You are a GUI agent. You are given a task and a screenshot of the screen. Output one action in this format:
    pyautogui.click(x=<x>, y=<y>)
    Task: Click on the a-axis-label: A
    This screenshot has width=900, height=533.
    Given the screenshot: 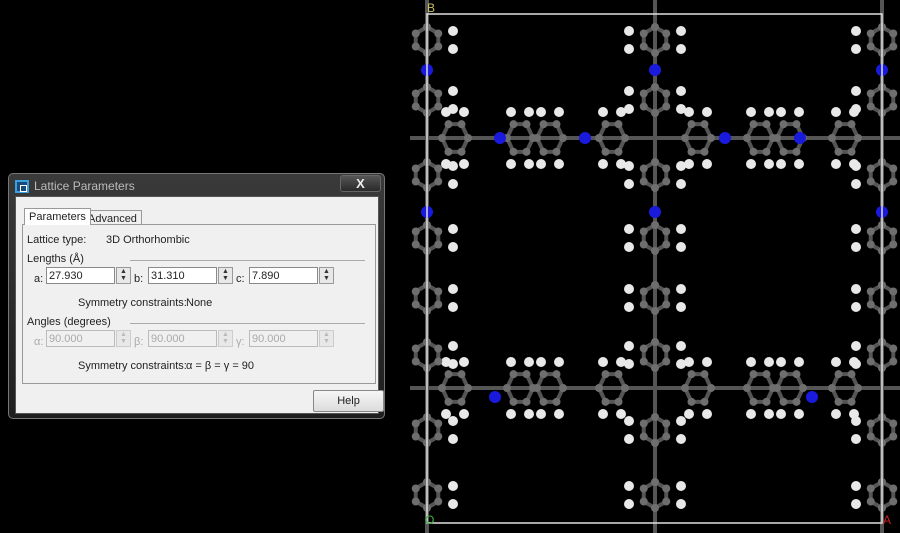 What is the action you would take?
    pyautogui.click(x=887, y=520)
    